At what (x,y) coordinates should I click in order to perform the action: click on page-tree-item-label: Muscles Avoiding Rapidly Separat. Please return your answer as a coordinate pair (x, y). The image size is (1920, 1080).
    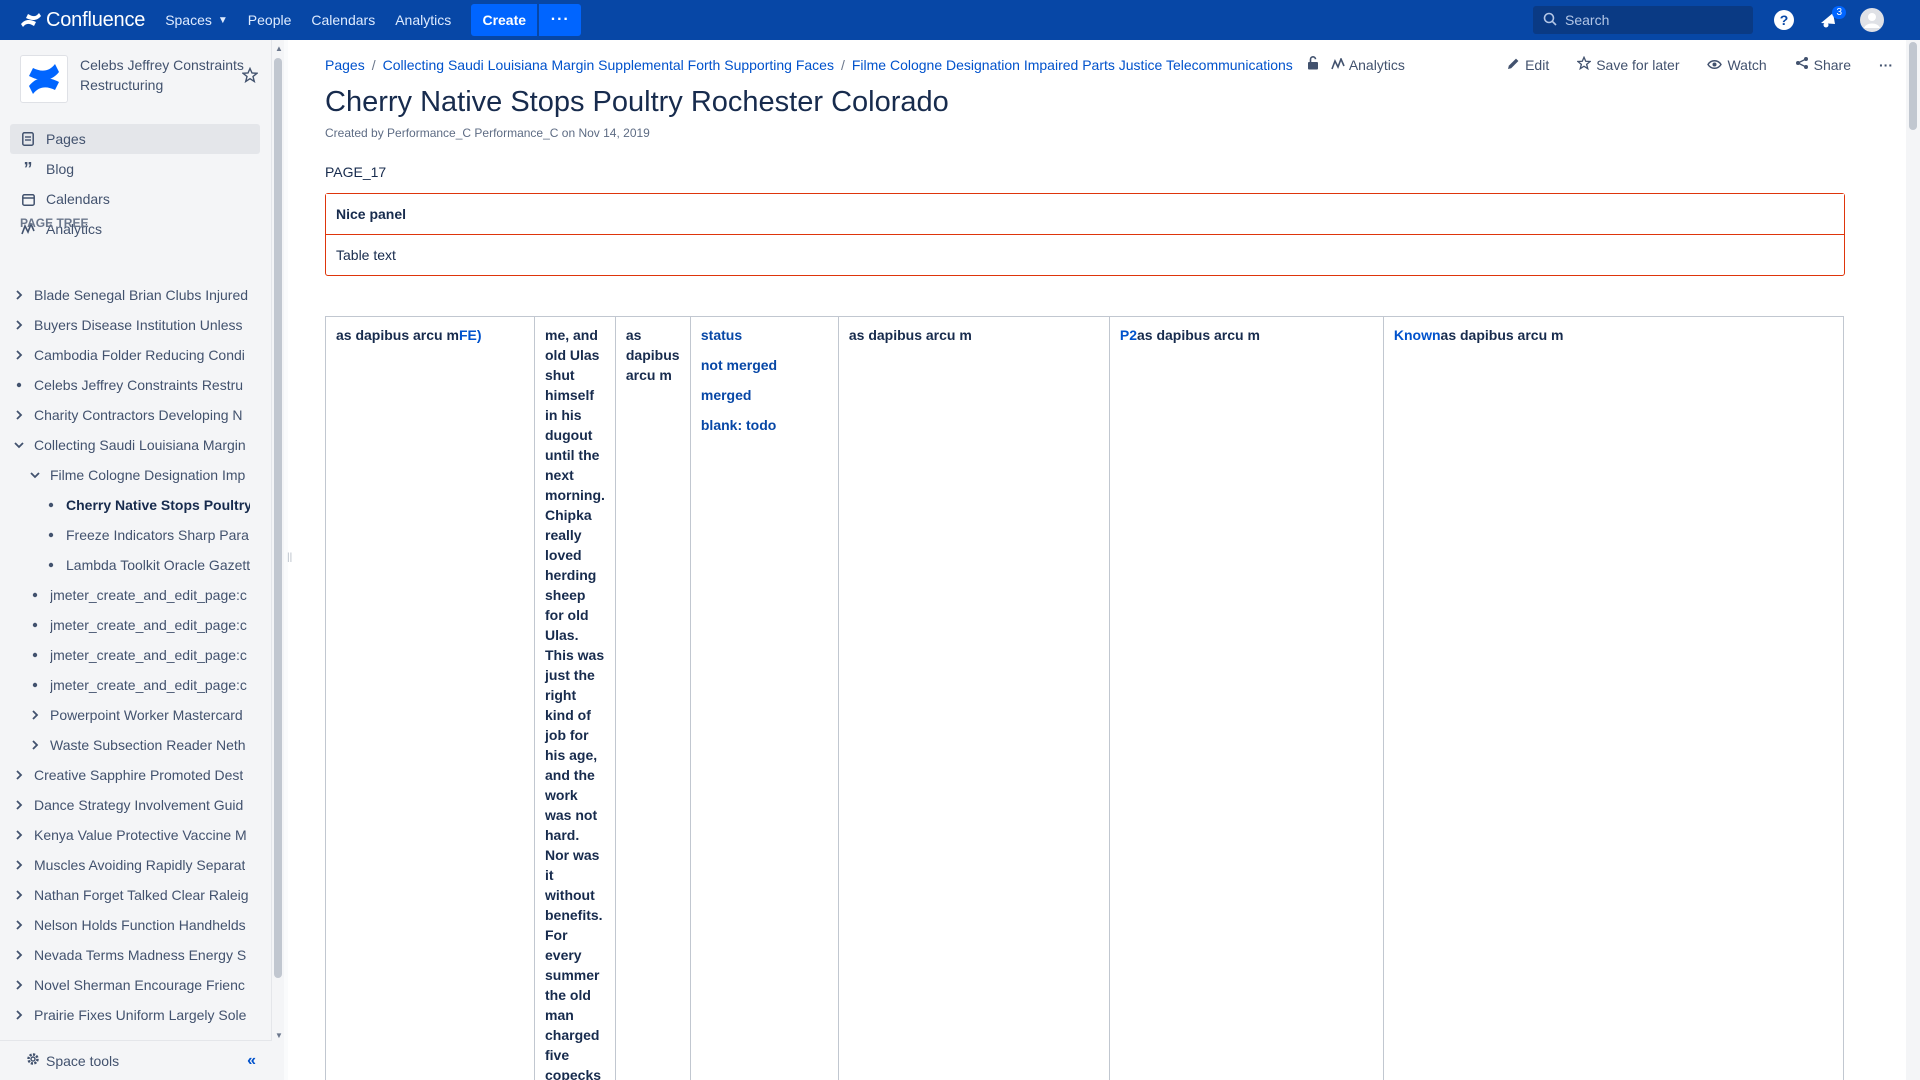
    Looking at the image, I should click on (140, 865).